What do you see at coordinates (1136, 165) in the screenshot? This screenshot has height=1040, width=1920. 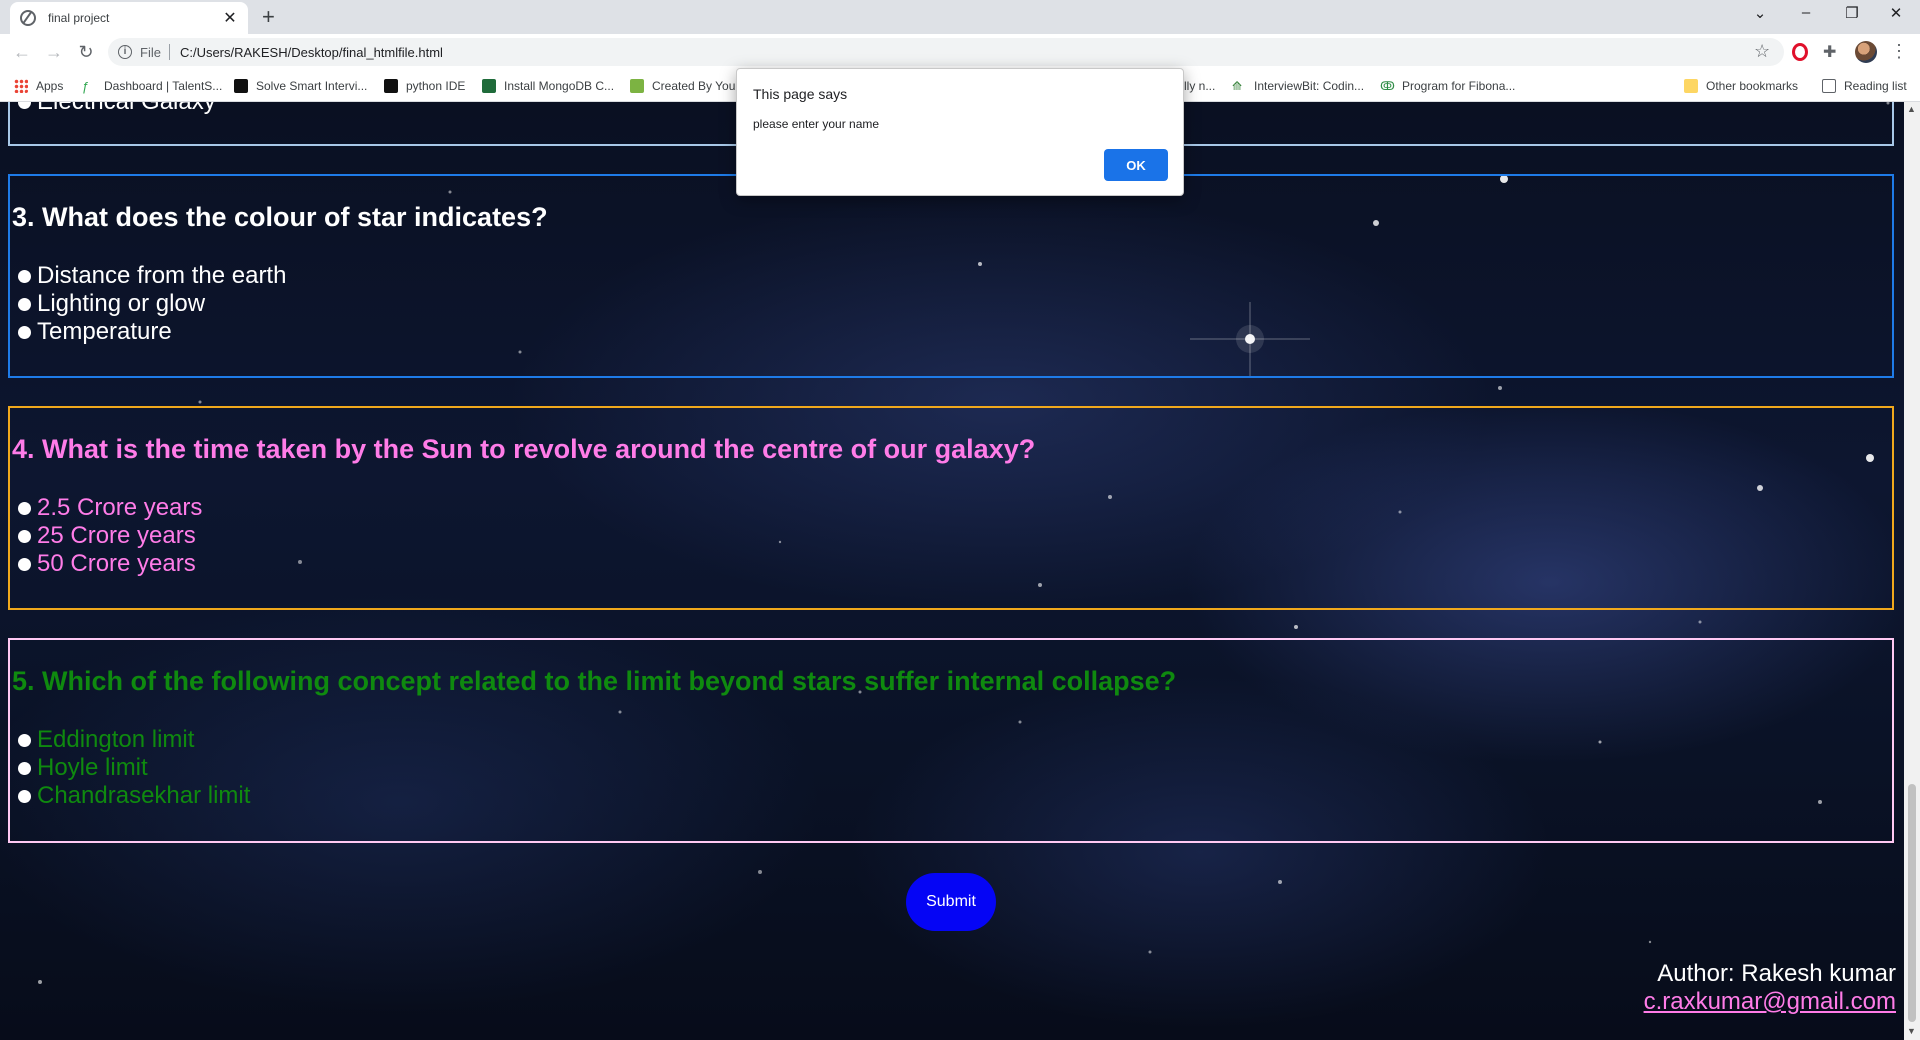 I see `dialog-ok-button: OK` at bounding box center [1136, 165].